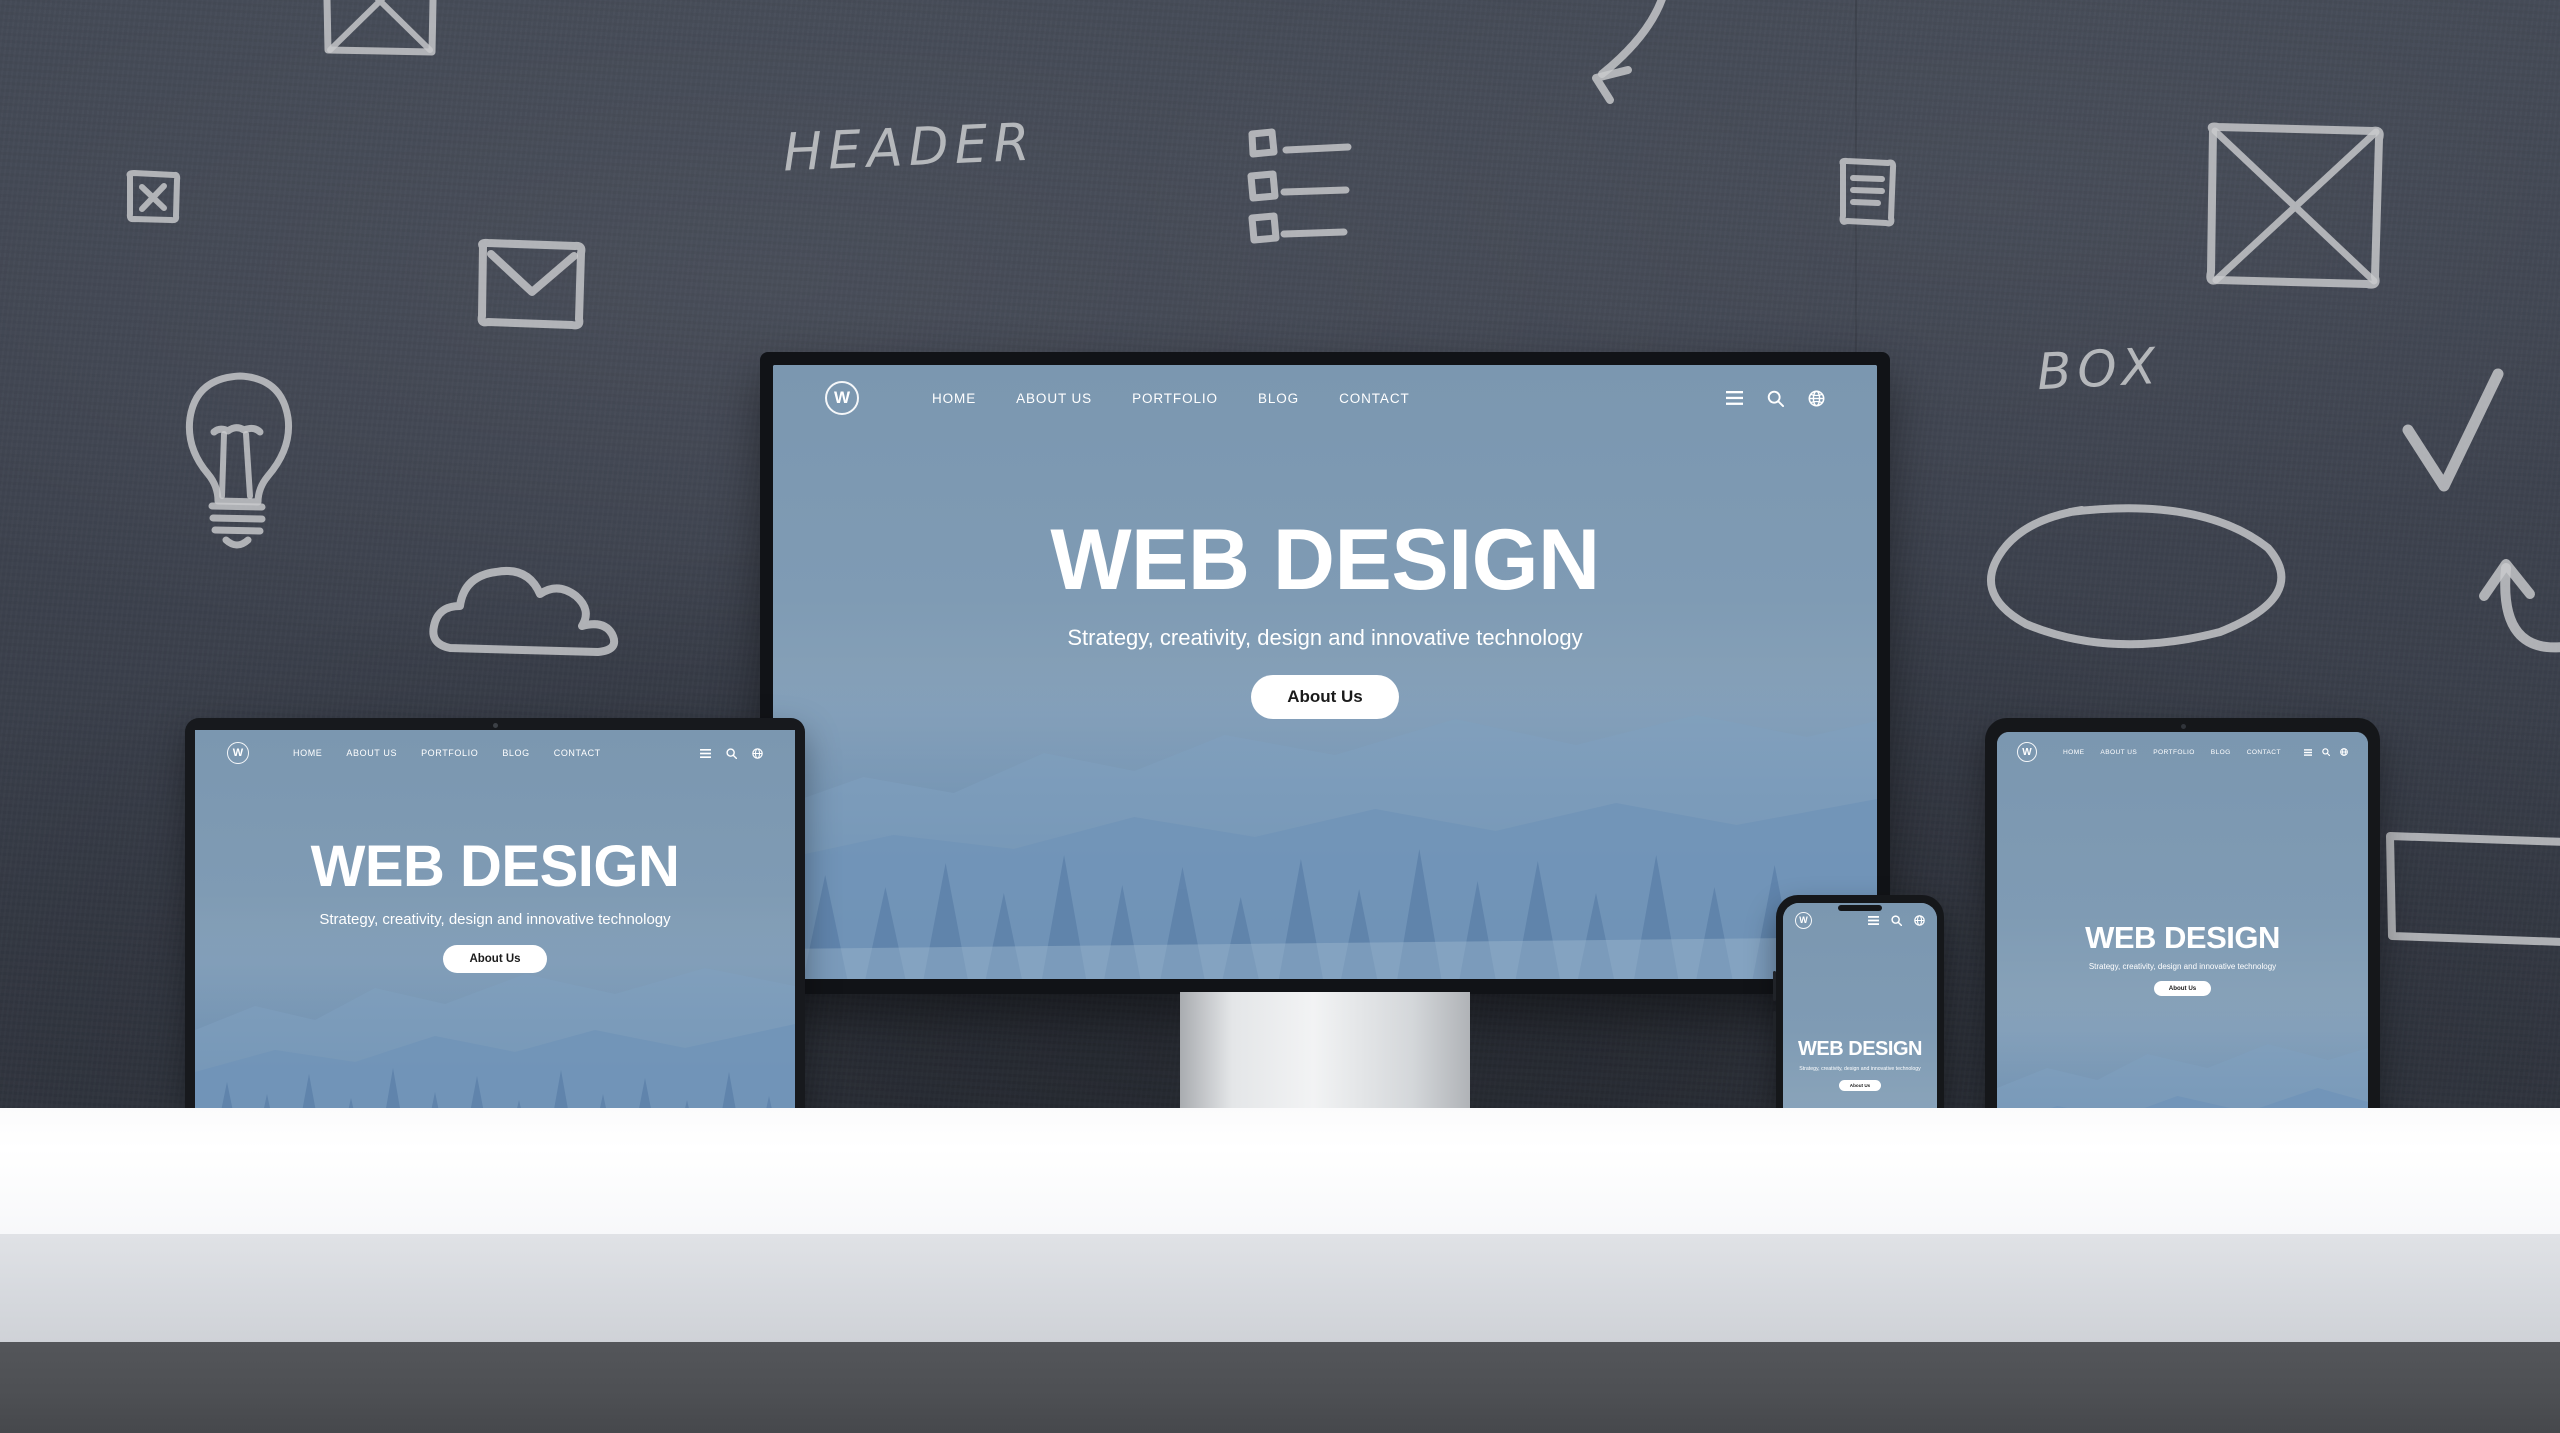  I want to click on nav-icons-phone, so click(1896, 920).